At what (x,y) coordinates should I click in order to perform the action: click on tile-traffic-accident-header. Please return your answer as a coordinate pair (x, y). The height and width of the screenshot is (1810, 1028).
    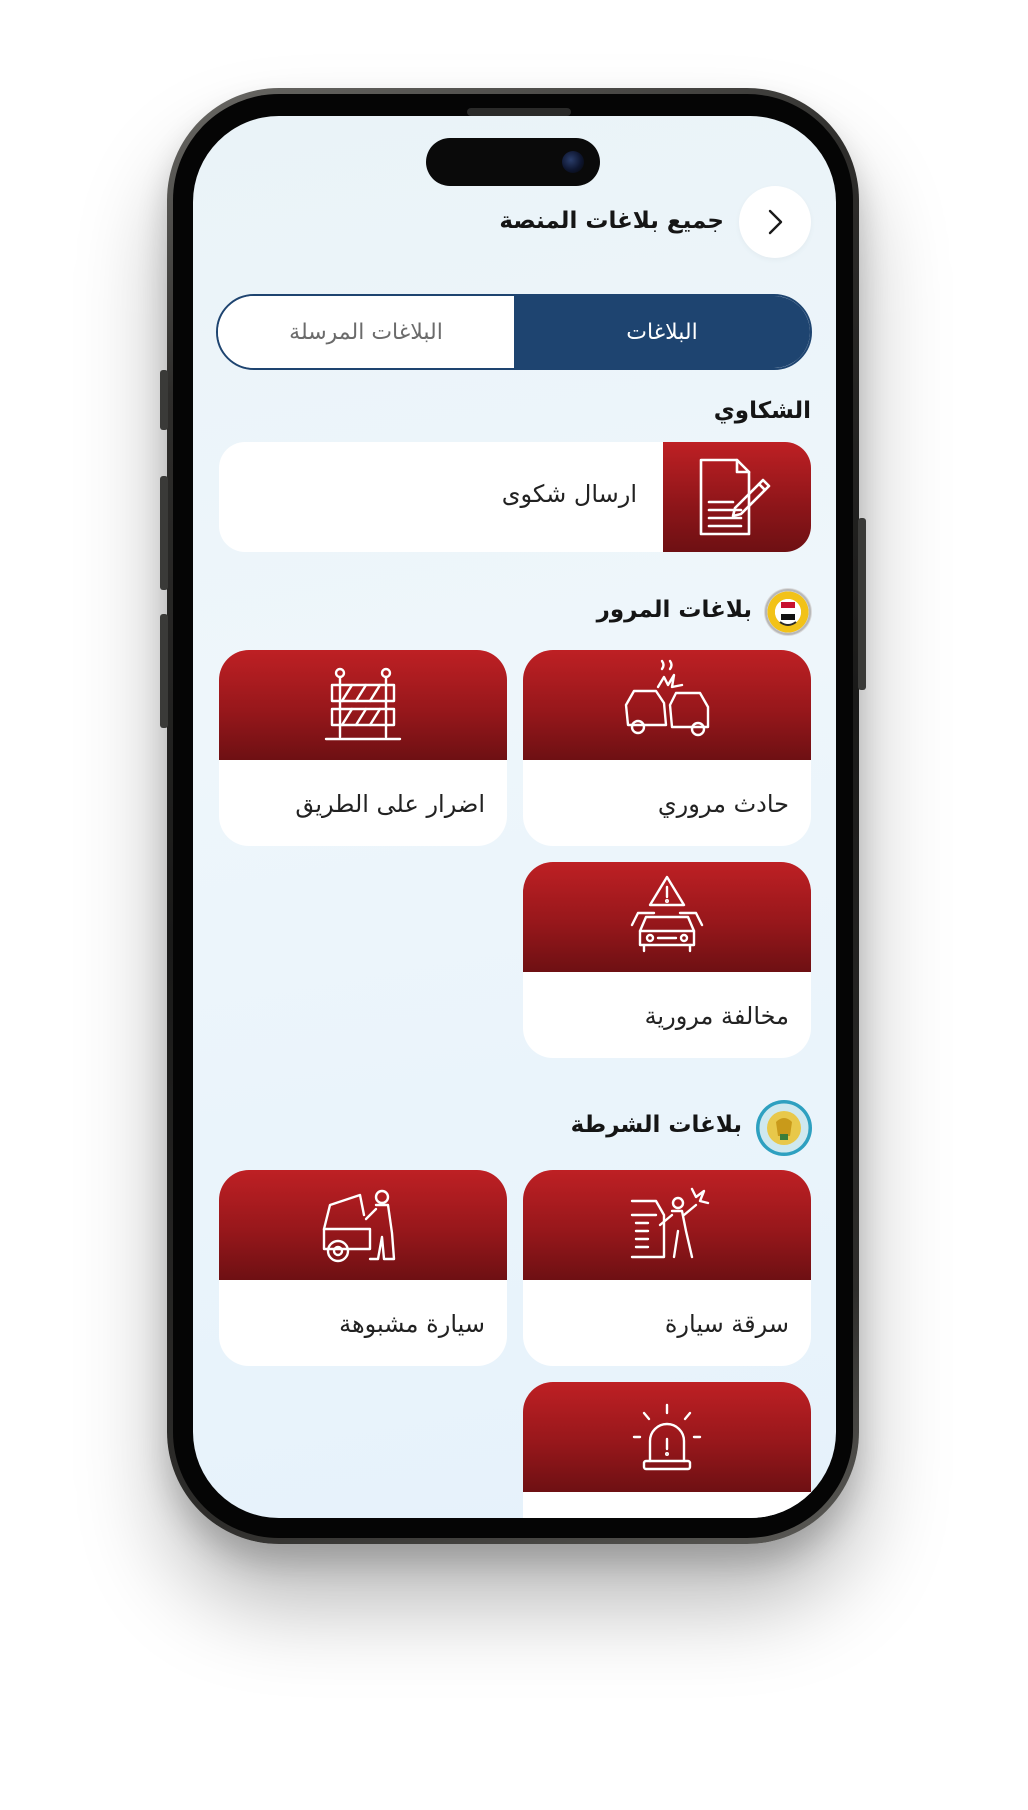
    Looking at the image, I should click on (667, 705).